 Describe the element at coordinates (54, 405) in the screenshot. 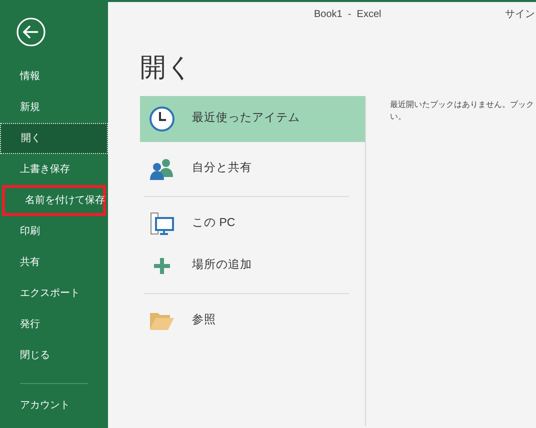

I see `sidebar-item: アカウント` at that location.